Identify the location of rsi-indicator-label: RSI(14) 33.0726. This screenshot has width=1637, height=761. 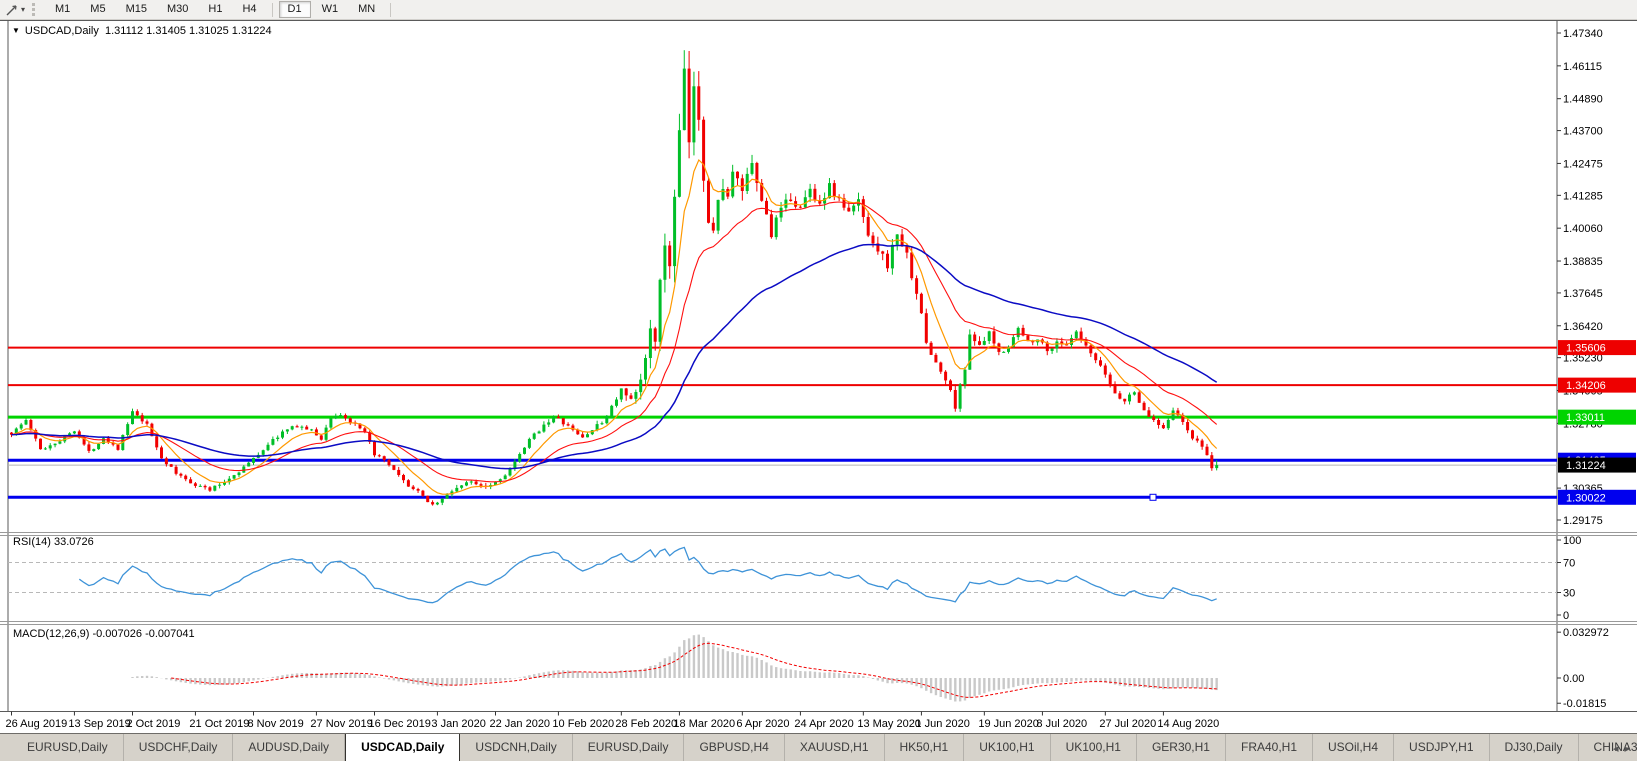
(53, 542).